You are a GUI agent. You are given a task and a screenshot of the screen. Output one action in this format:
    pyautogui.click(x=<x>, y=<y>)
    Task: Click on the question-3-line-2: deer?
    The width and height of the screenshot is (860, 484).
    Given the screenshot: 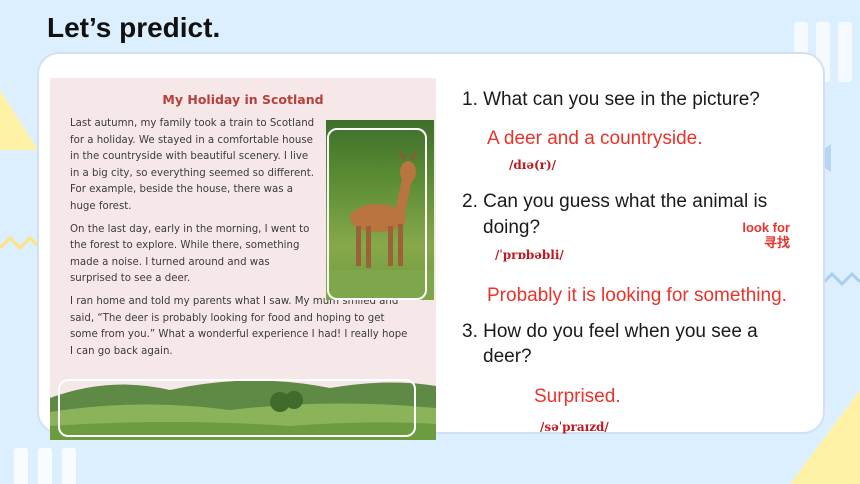 What is the action you would take?
    pyautogui.click(x=507, y=356)
    